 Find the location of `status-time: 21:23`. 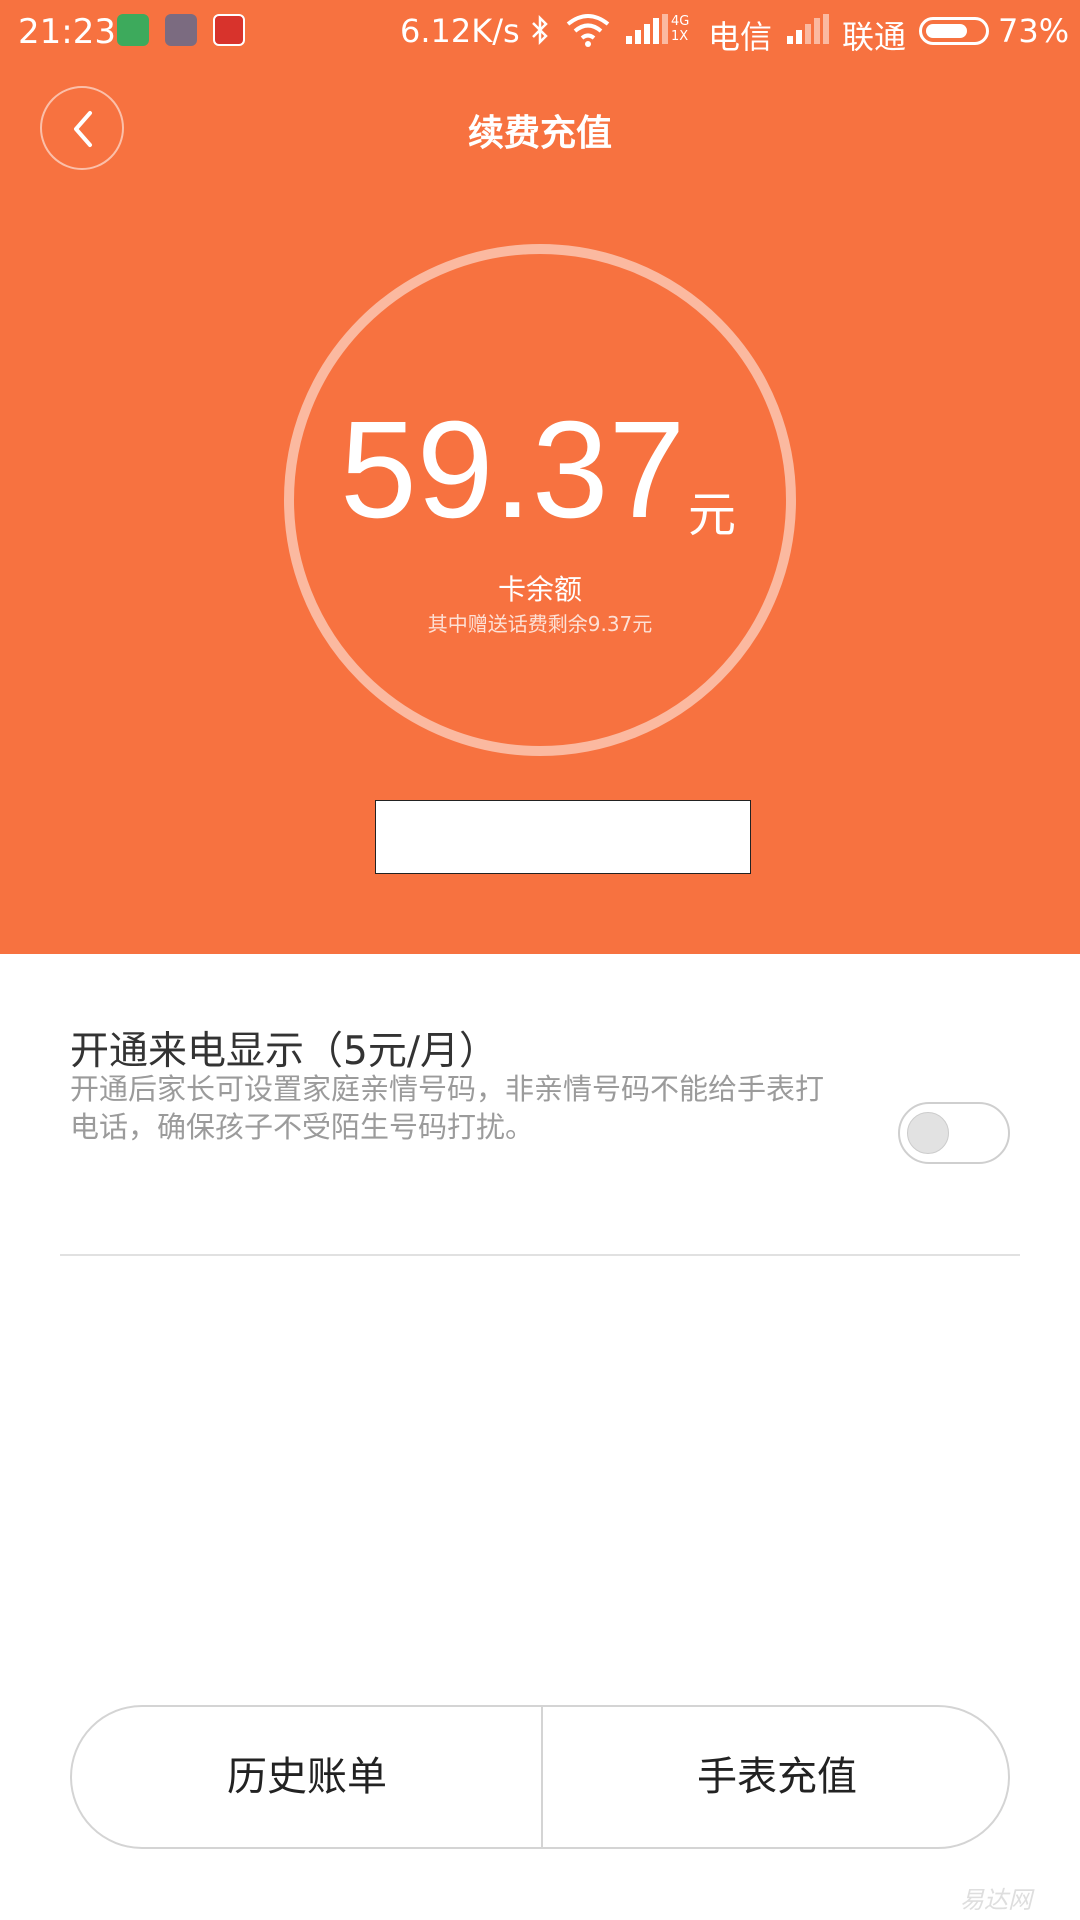

status-time: 21:23 is located at coordinates (67, 32).